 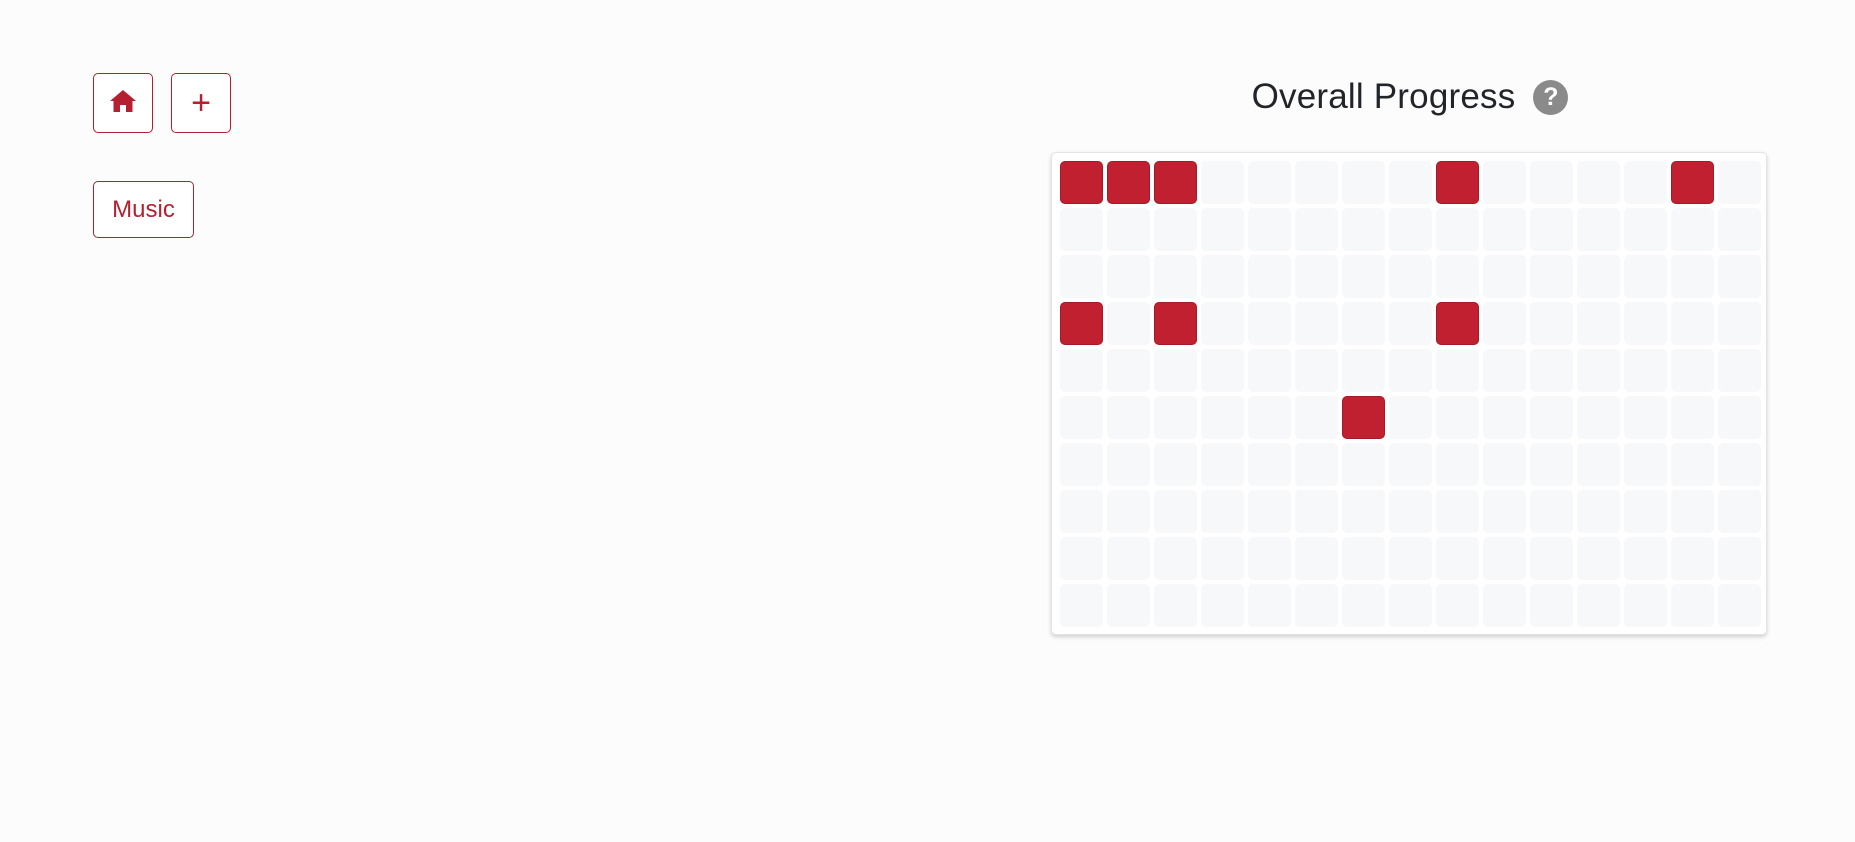 What do you see at coordinates (123, 103) in the screenshot?
I see `home-button` at bounding box center [123, 103].